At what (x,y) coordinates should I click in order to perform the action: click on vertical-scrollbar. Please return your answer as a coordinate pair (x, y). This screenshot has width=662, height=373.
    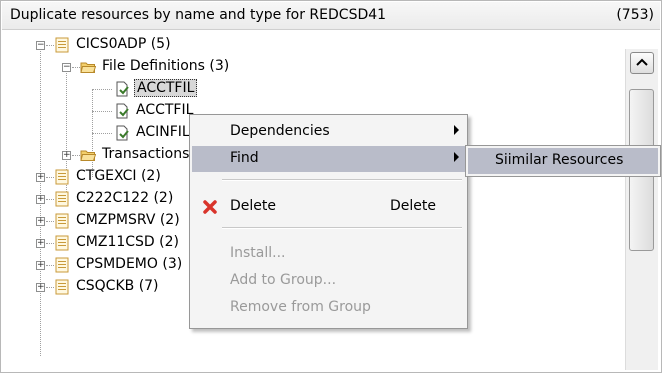
    Looking at the image, I should click on (641, 209).